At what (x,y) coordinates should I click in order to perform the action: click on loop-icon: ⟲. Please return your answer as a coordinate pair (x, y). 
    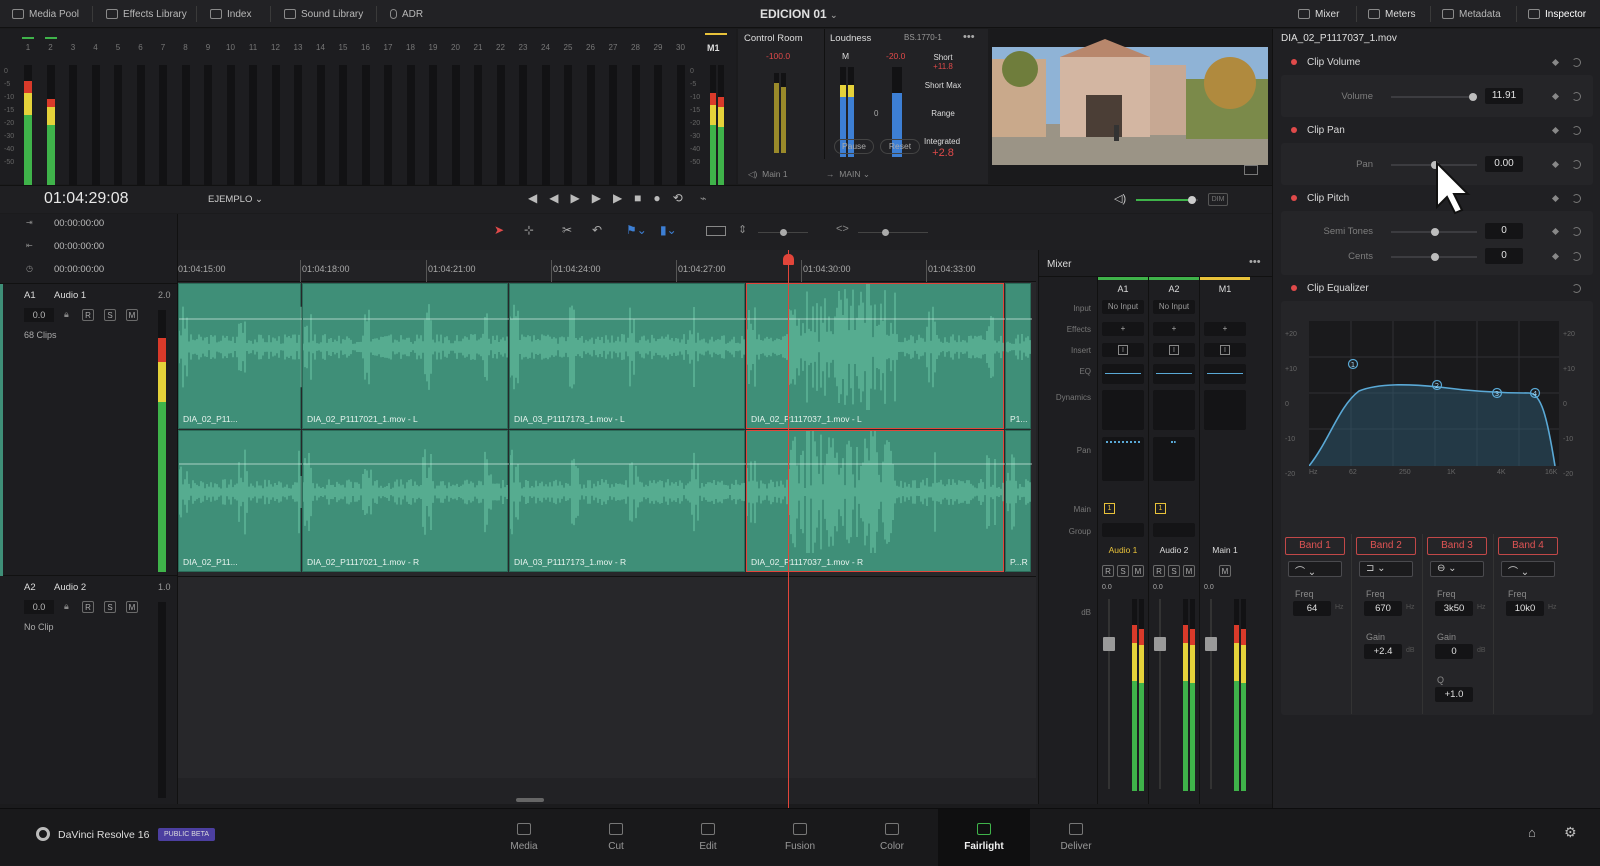
    Looking at the image, I should click on (684, 198).